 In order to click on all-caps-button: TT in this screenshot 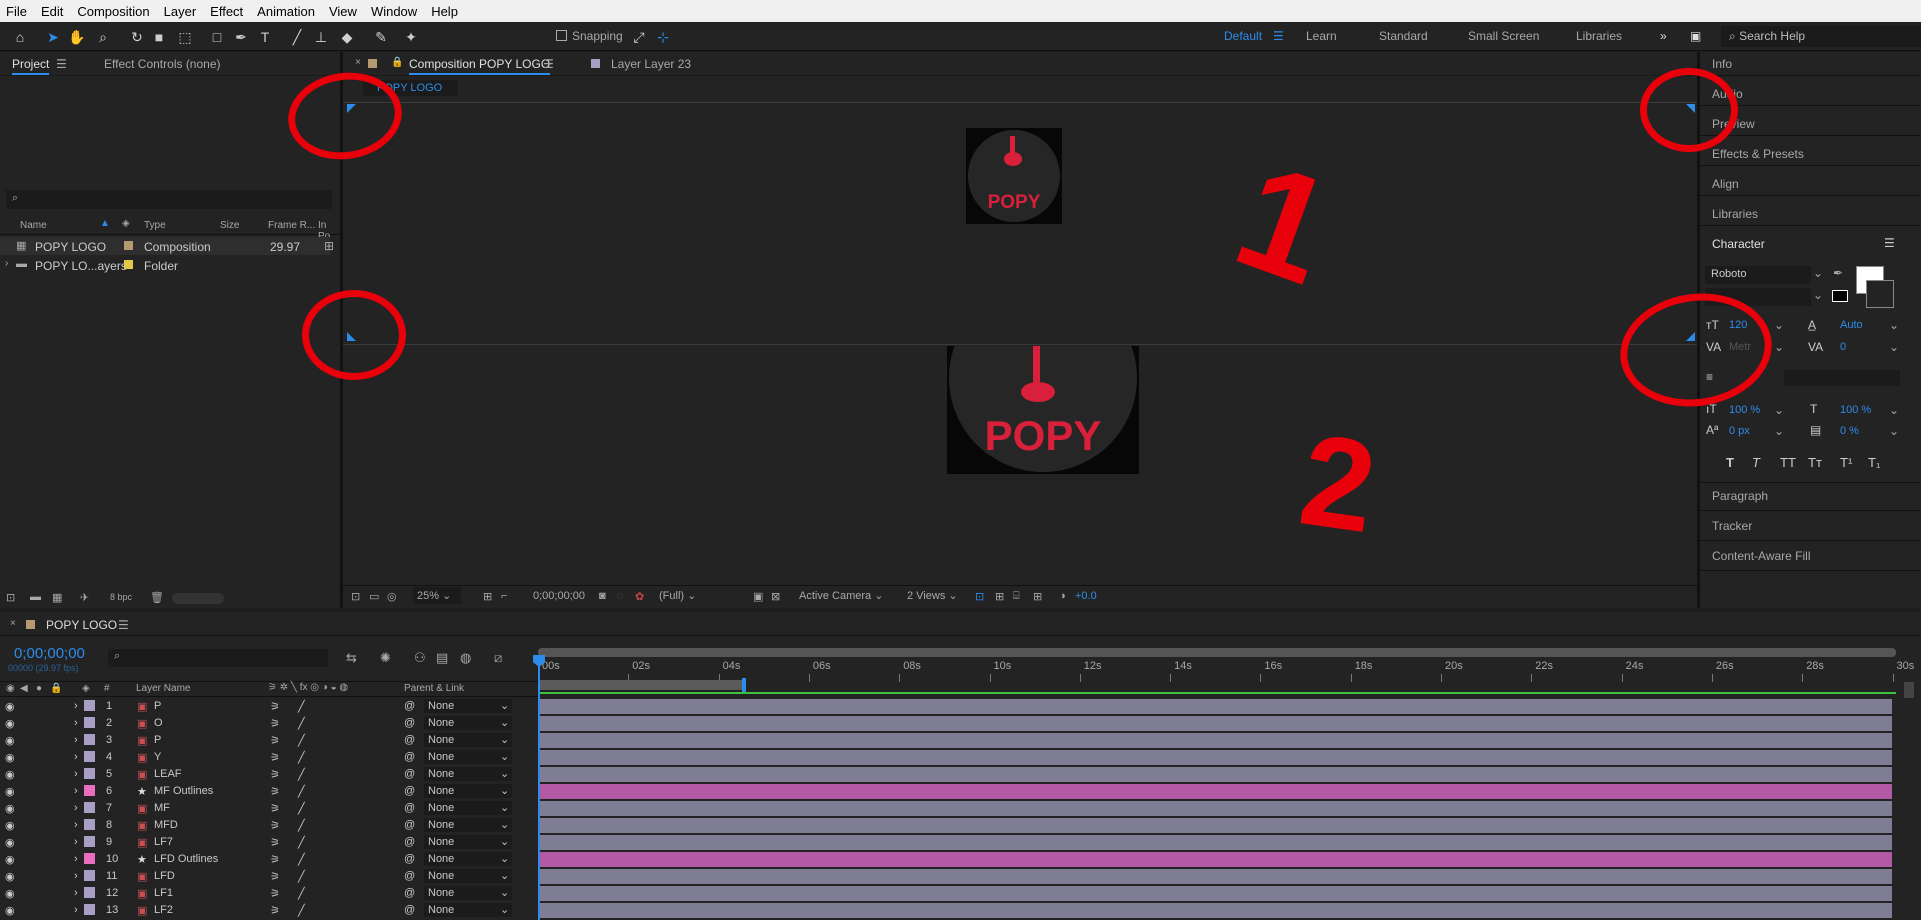, I will do `click(1788, 462)`.